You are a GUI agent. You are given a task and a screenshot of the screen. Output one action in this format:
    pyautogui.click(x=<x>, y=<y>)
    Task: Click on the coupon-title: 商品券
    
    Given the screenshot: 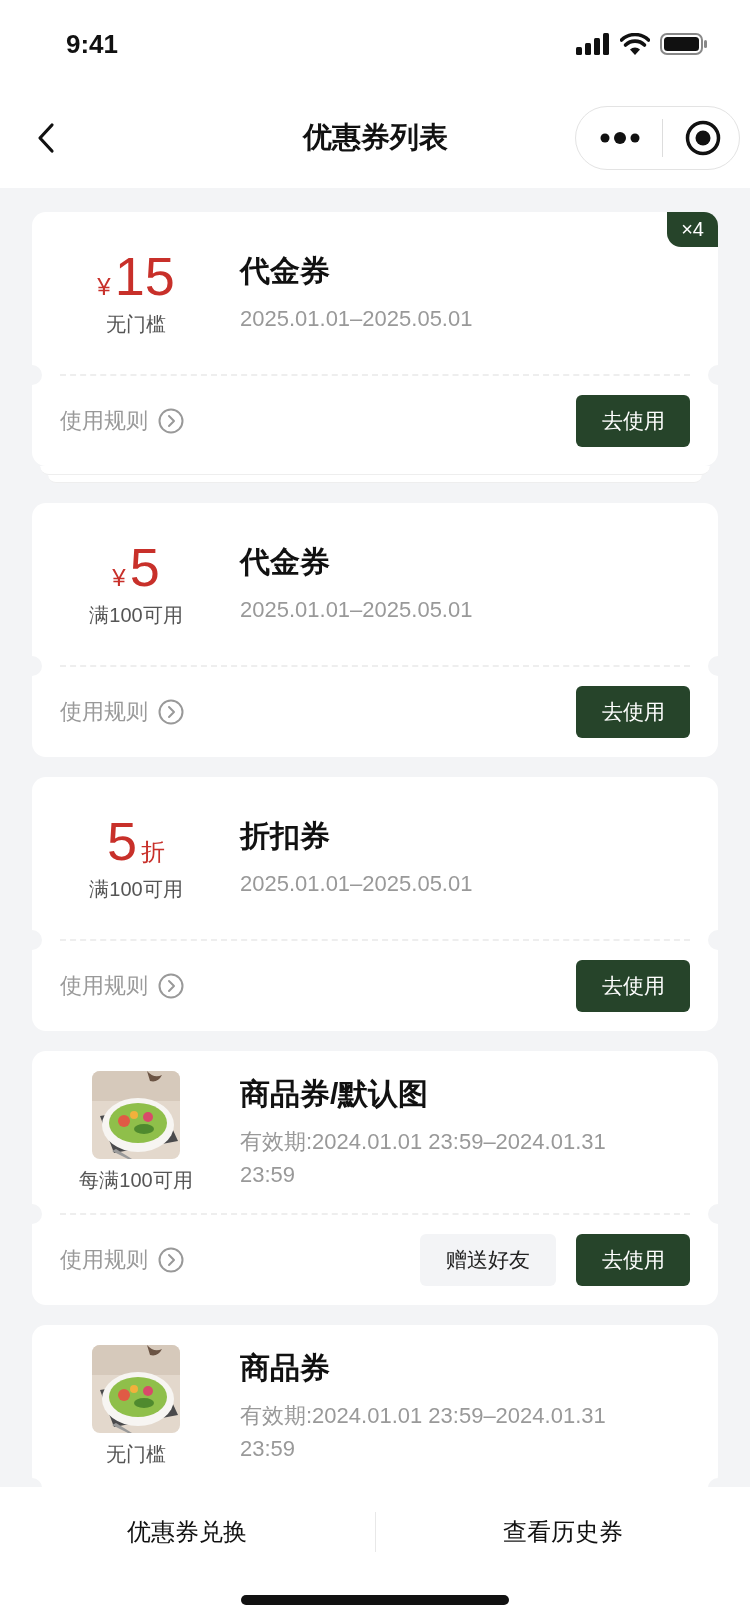 What is the action you would take?
    pyautogui.click(x=285, y=1367)
    